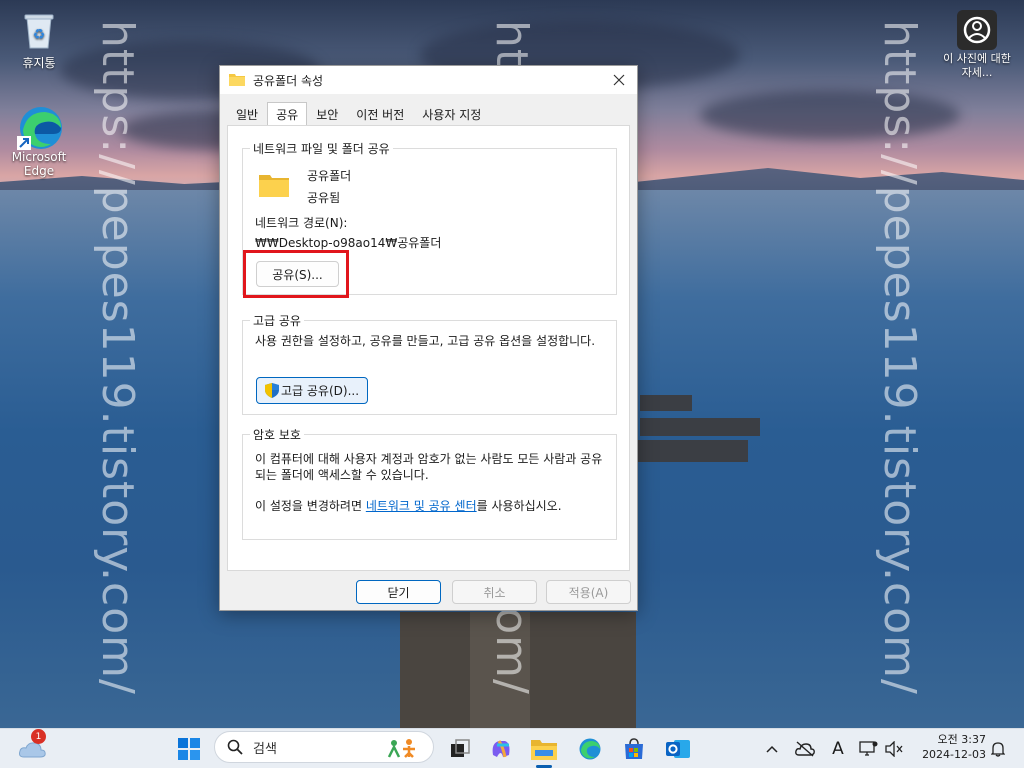 The height and width of the screenshot is (768, 1024). What do you see at coordinates (287, 113) in the screenshot?
I see `tab-sharing: 공유` at bounding box center [287, 113].